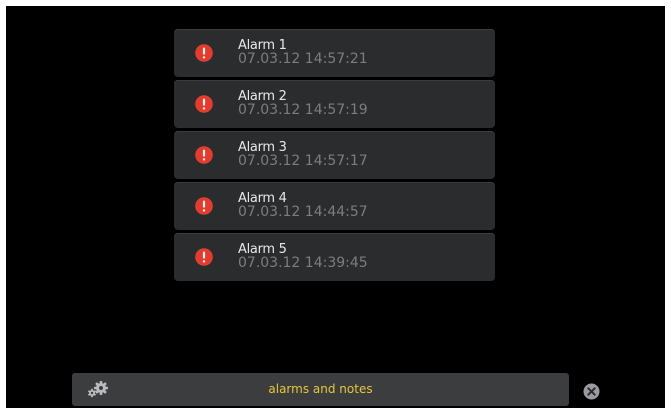 The height and width of the screenshot is (408, 671). I want to click on alarm-timestamp: 07.03.12 14:57:19, so click(303, 110).